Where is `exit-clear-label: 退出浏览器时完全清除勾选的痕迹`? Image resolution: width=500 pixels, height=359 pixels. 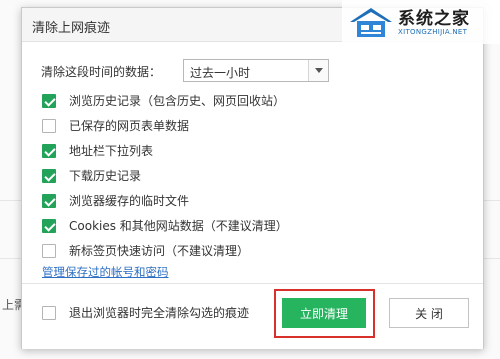 exit-clear-label: 退出浏览器时完全清除勾选的痕迹 is located at coordinates (159, 313).